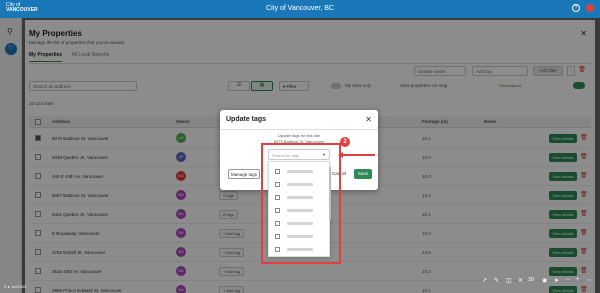  I want to click on more-icon: ⋯, so click(589, 280).